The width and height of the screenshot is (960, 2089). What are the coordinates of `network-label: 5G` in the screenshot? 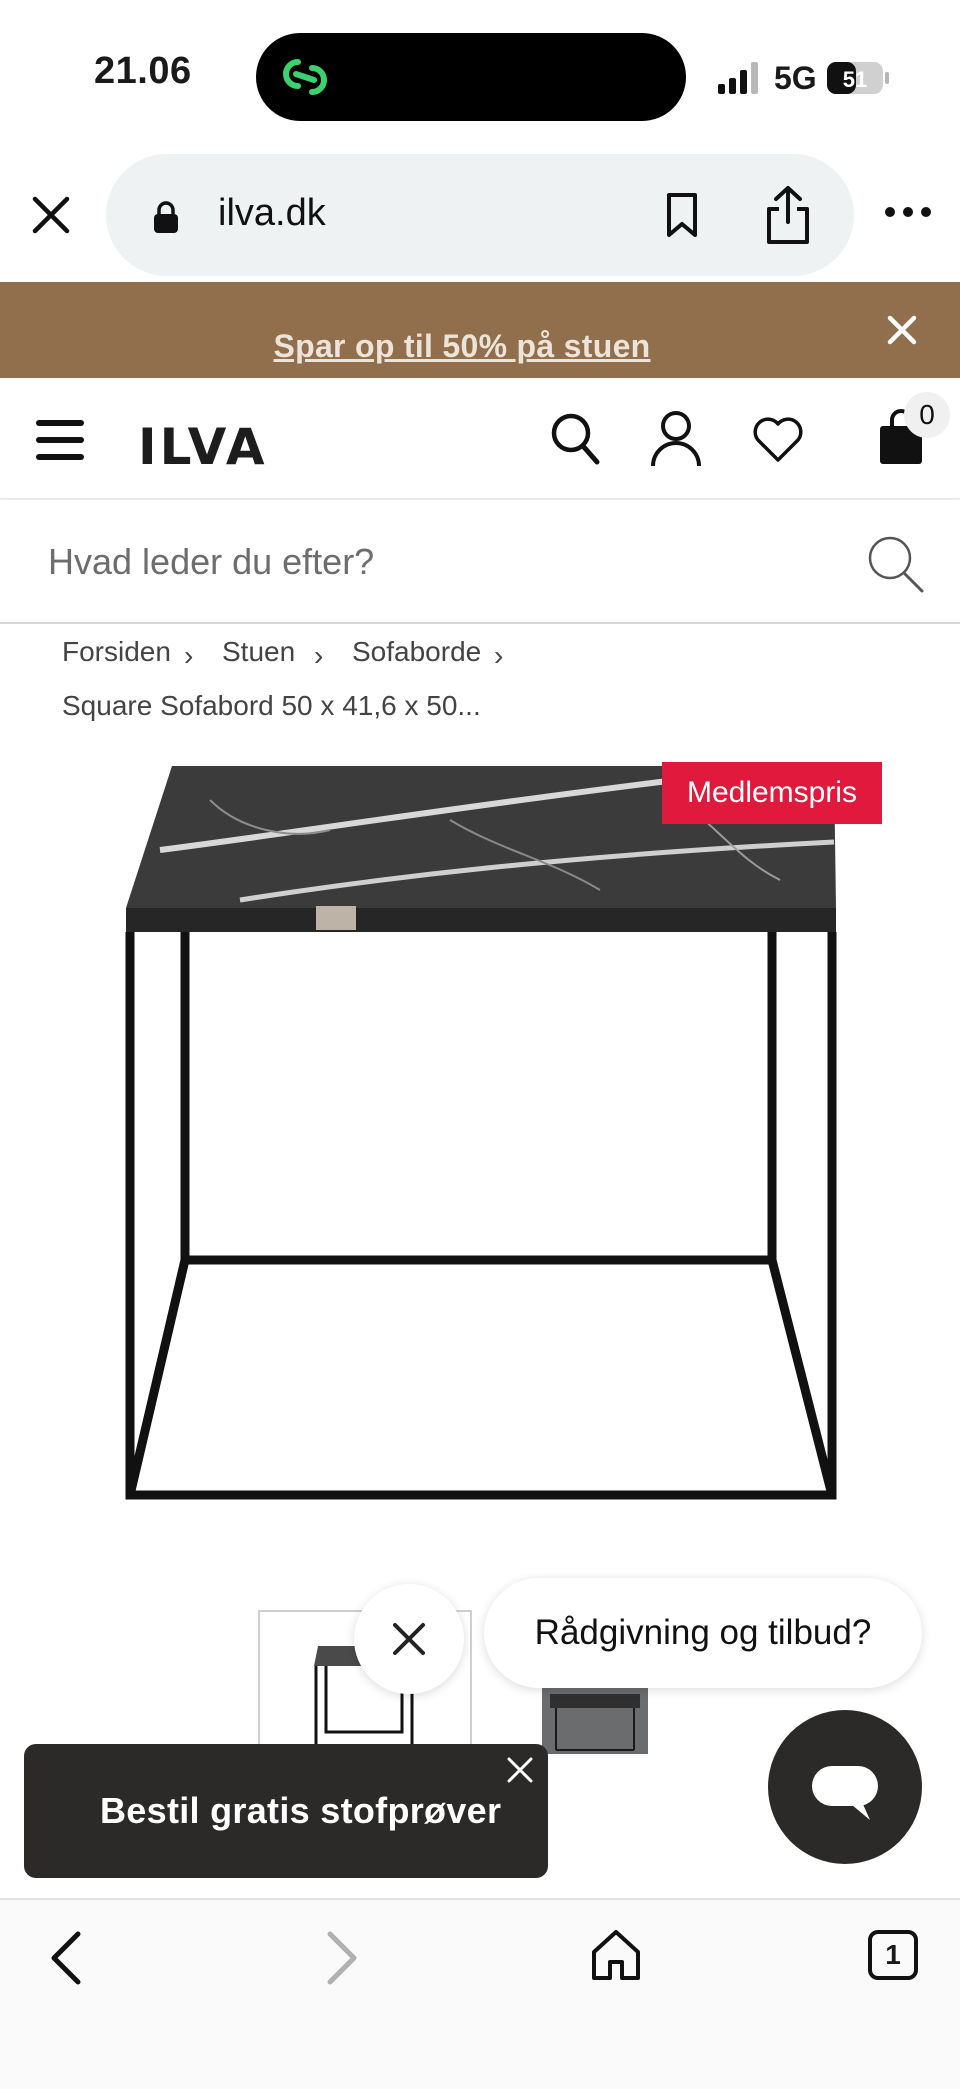 It's located at (795, 78).